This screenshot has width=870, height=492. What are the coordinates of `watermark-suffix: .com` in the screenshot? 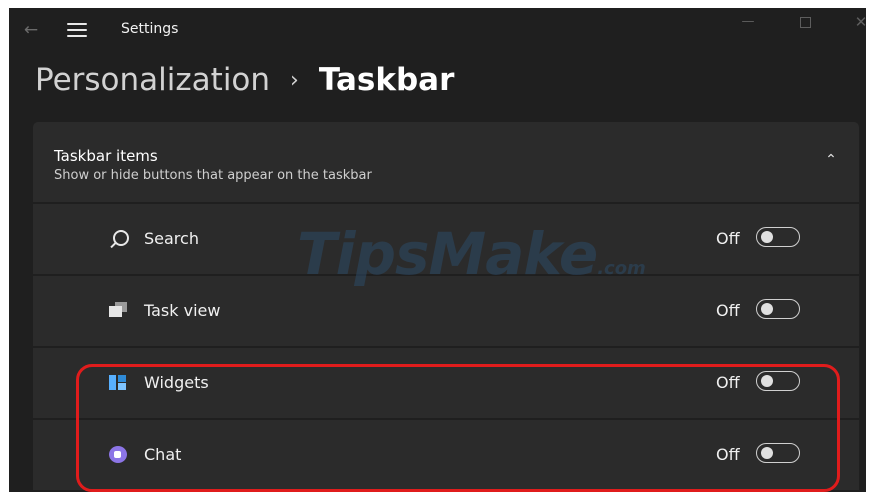 It's located at (621, 268).